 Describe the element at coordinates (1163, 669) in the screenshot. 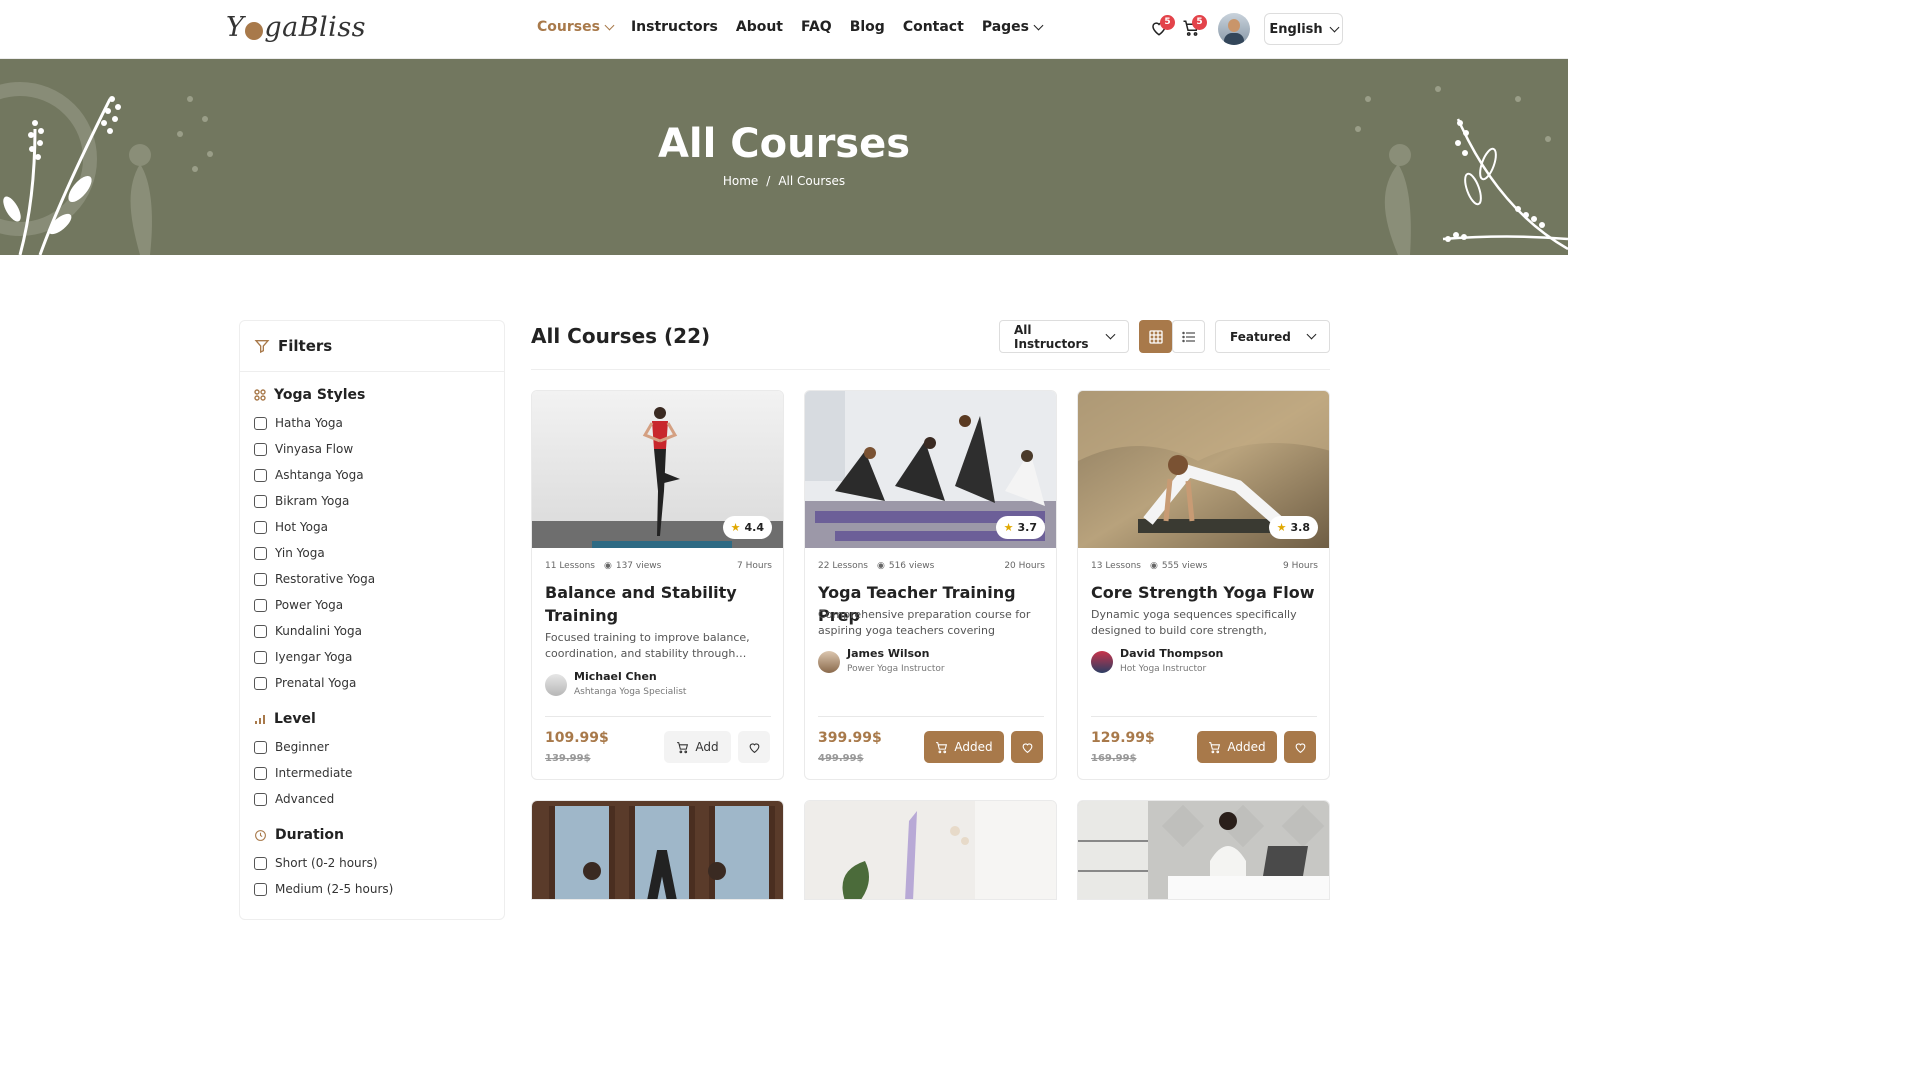

I see `instructor-role: Hot Yoga Instructor` at that location.